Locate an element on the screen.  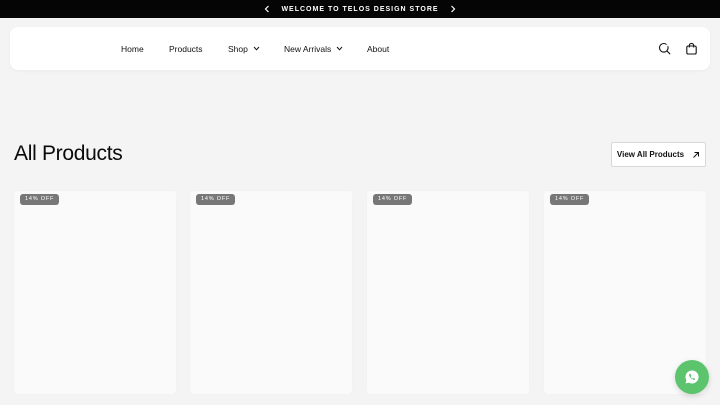
shopping-bag-icon is located at coordinates (691, 48).